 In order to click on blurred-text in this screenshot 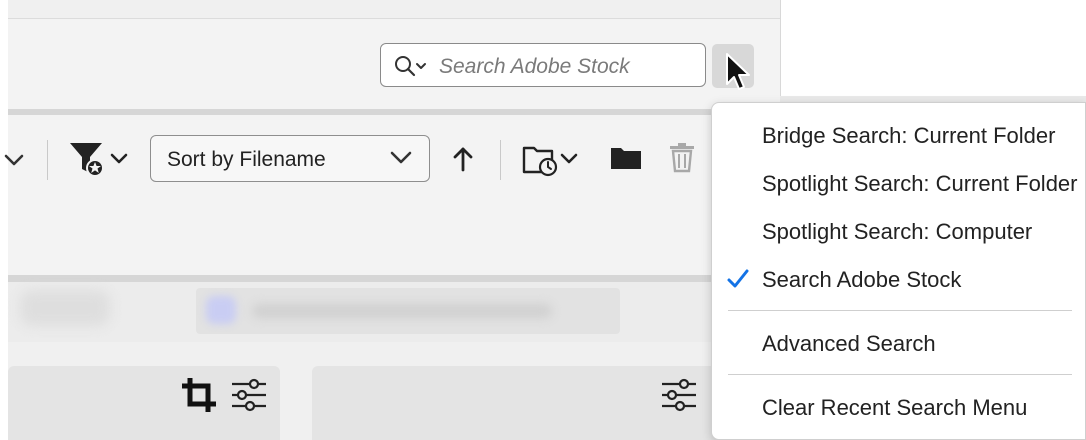, I will do `click(402, 311)`.